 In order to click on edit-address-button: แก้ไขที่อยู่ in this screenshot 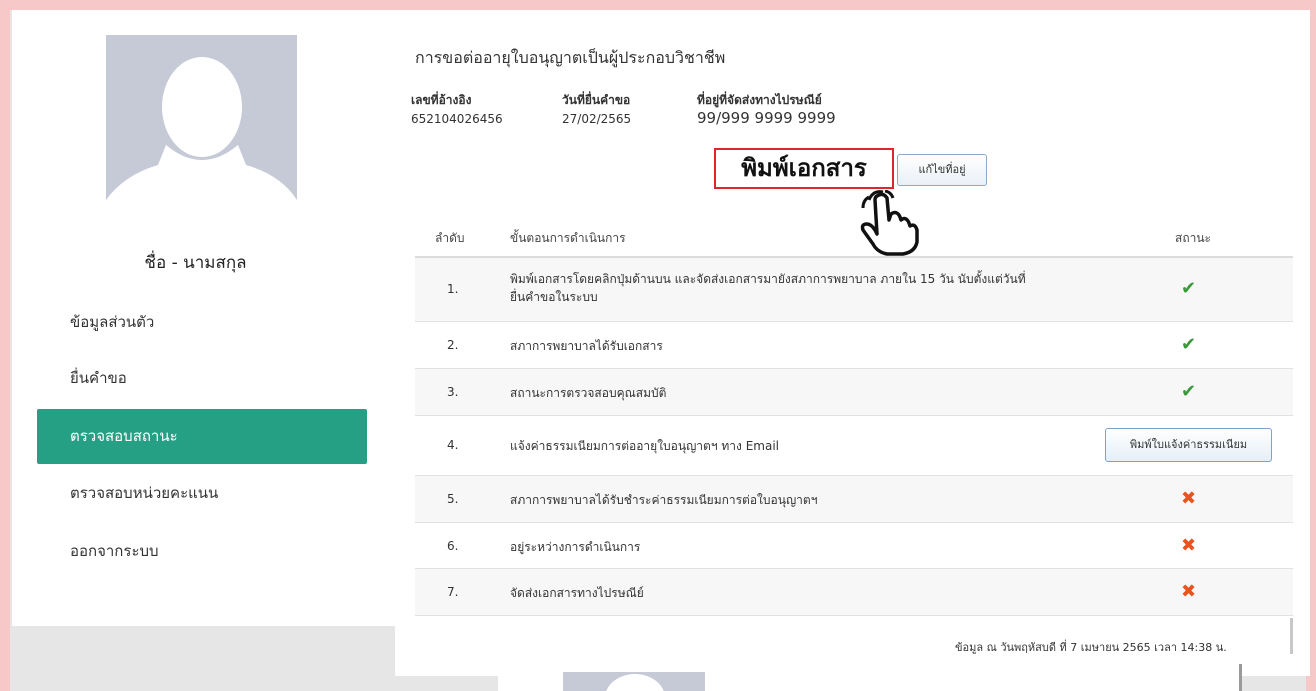, I will do `click(942, 170)`.